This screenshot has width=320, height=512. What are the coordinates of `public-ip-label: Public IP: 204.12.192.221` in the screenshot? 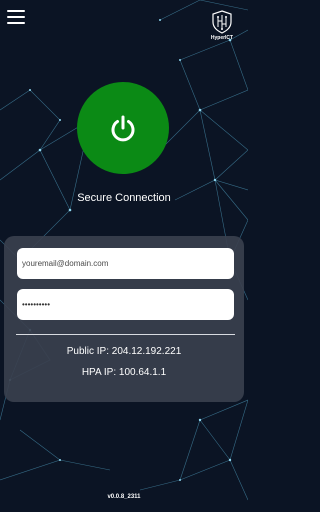 It's located at (124, 351).